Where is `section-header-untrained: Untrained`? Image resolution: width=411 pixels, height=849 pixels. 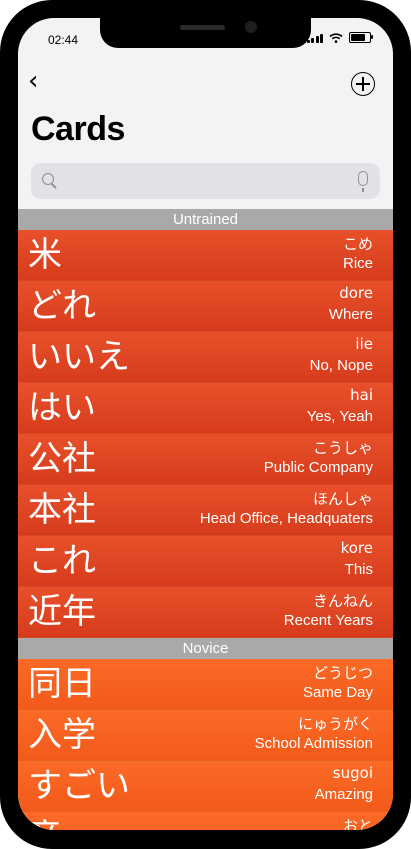
section-header-untrained: Untrained is located at coordinates (205, 219).